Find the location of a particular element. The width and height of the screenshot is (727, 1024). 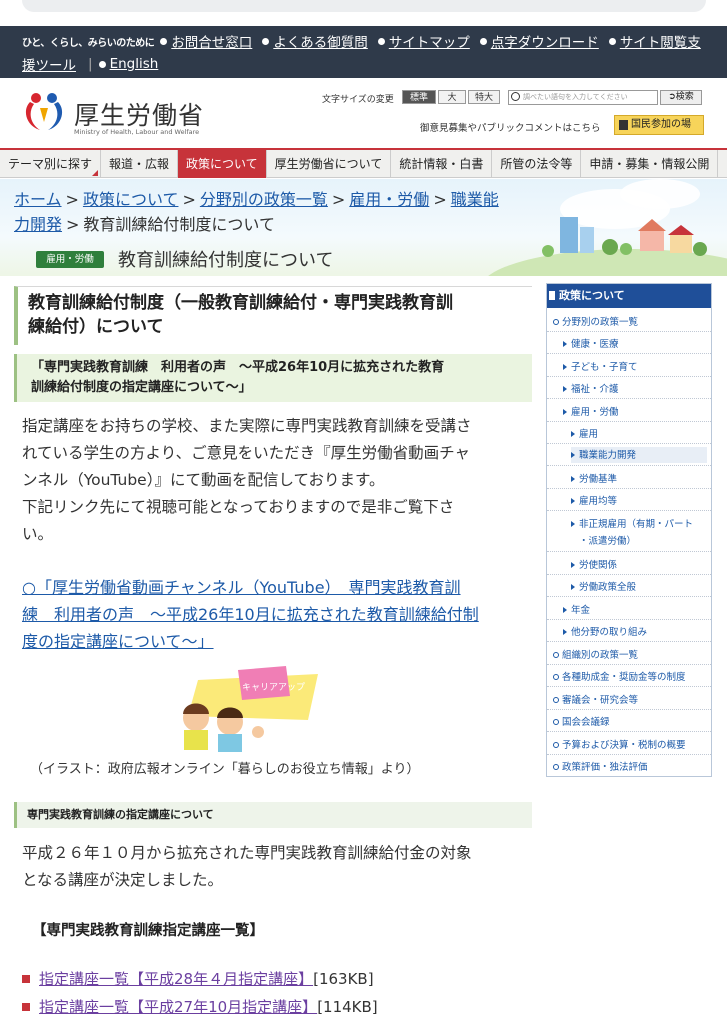

side-item-councils: 審議会・研究会等 is located at coordinates (595, 699).